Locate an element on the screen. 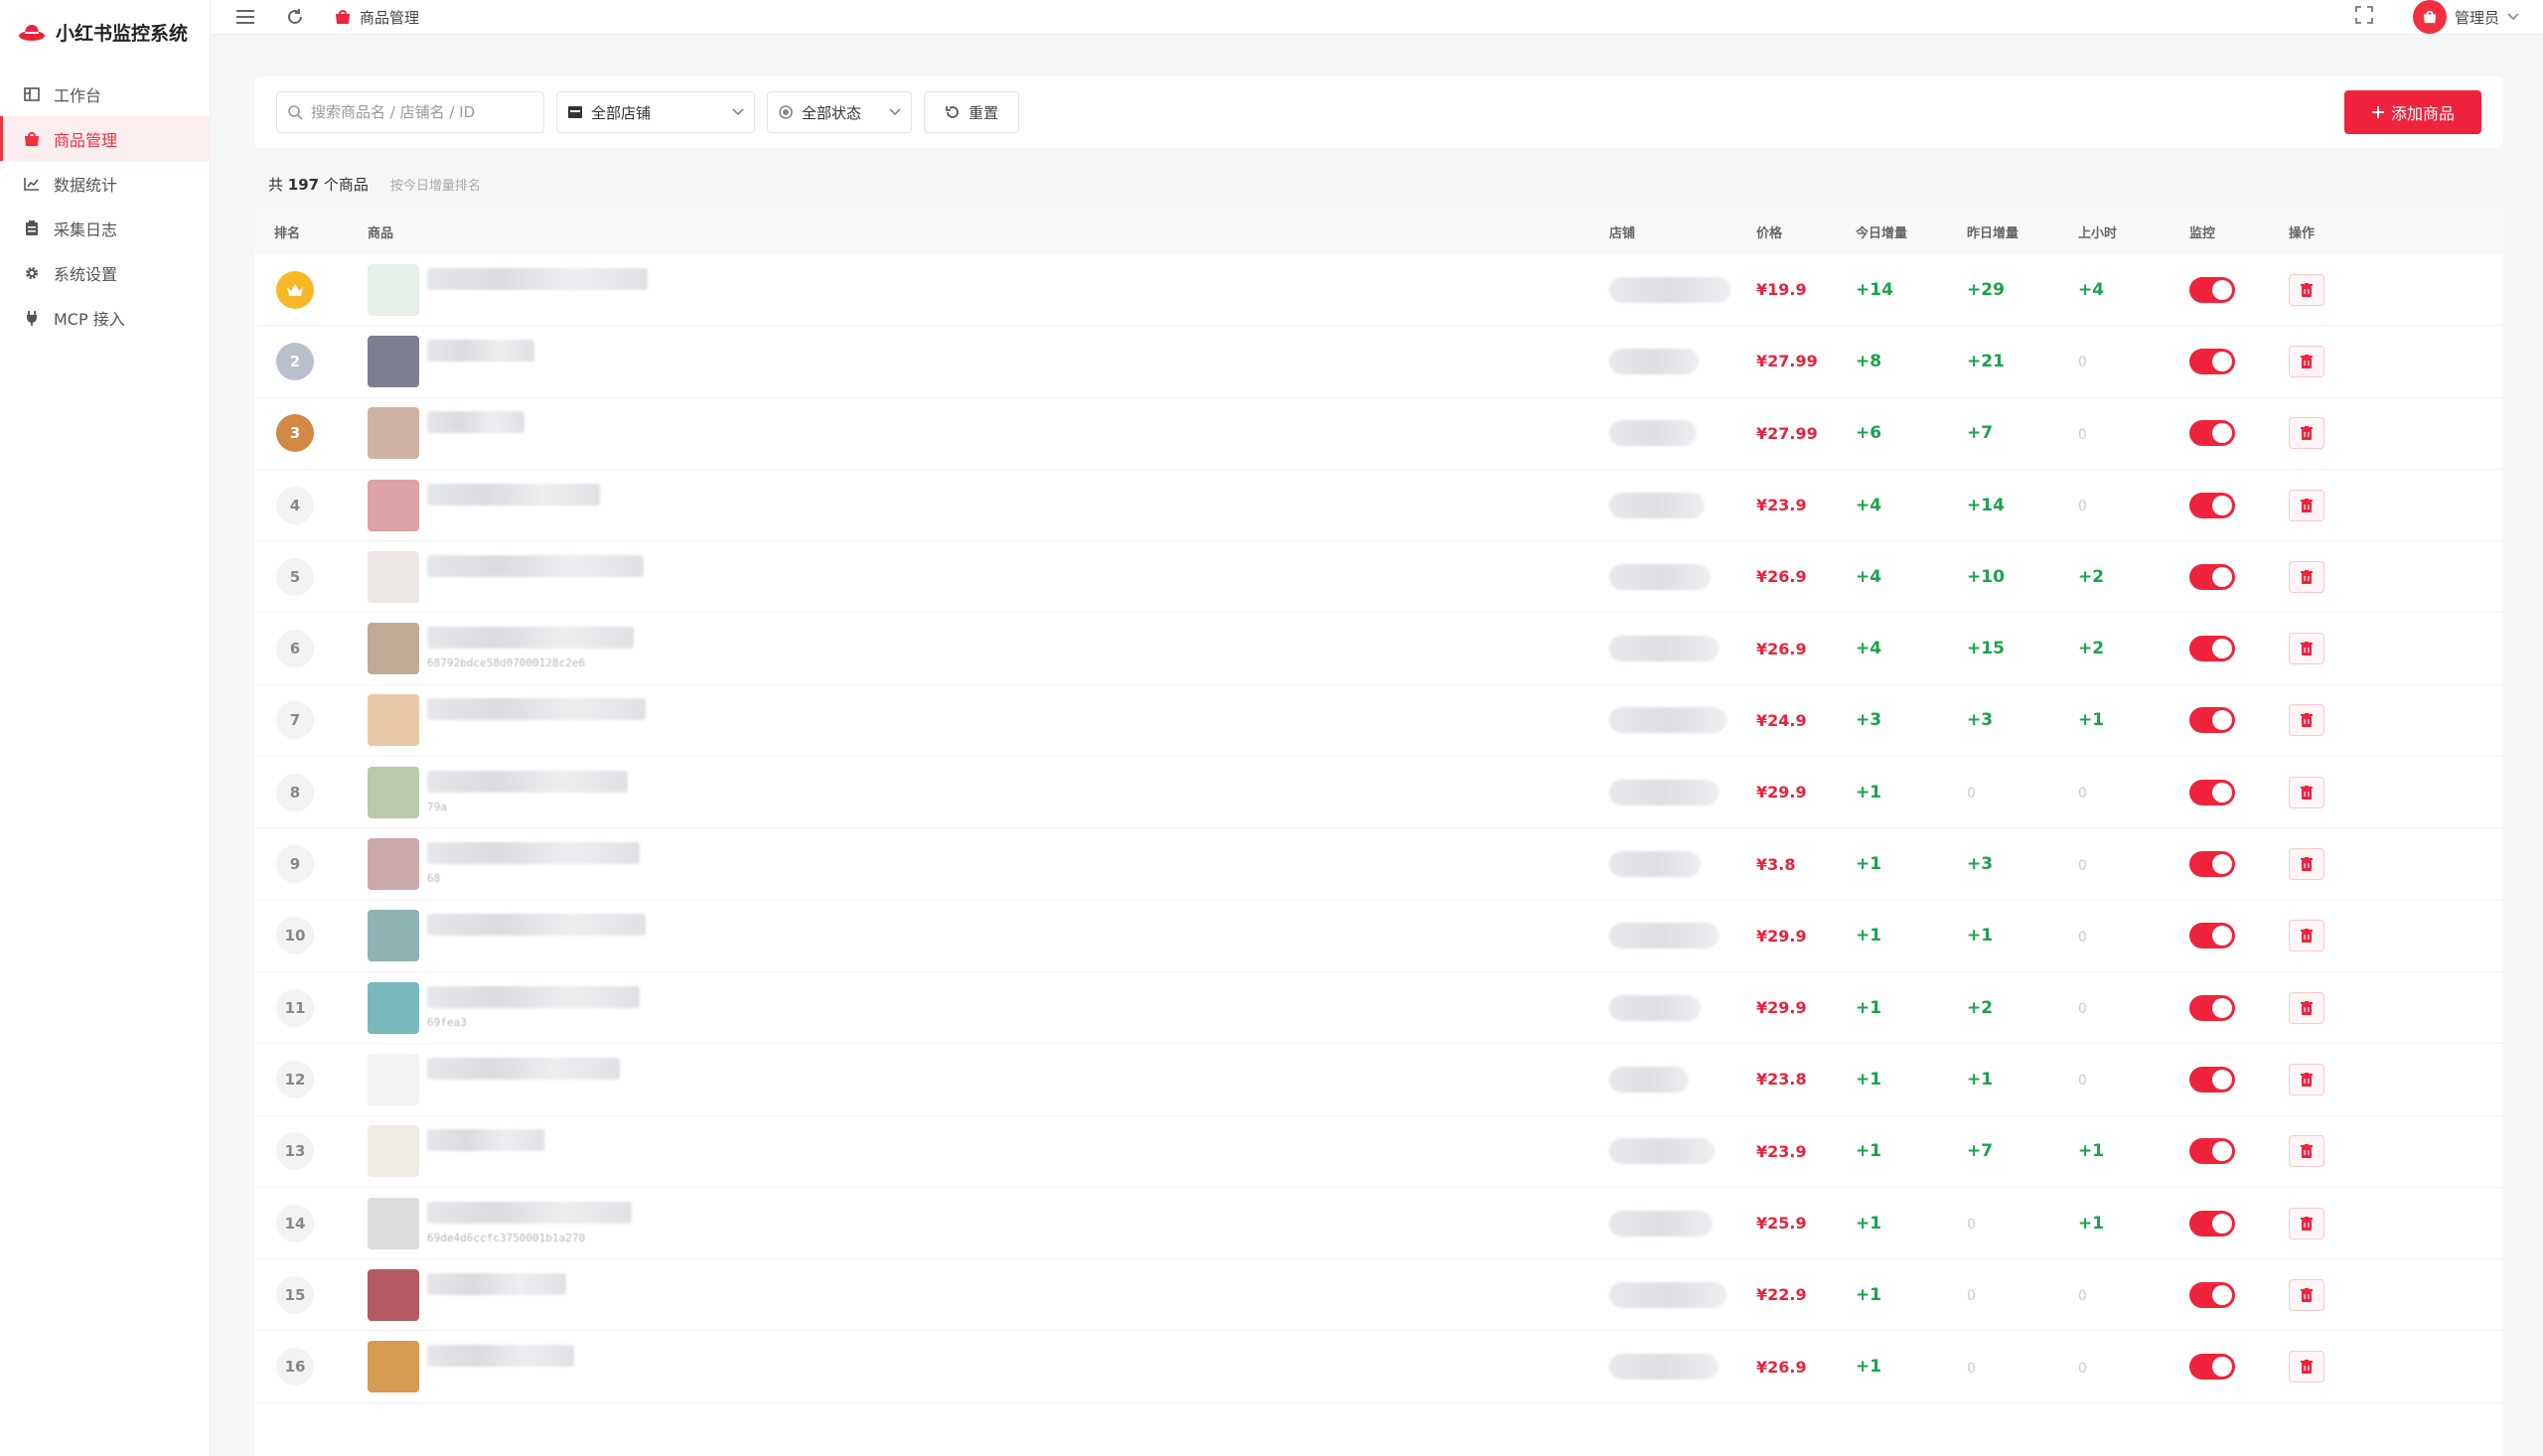 This screenshot has width=2543, height=1456. search-box is located at coordinates (410, 112).